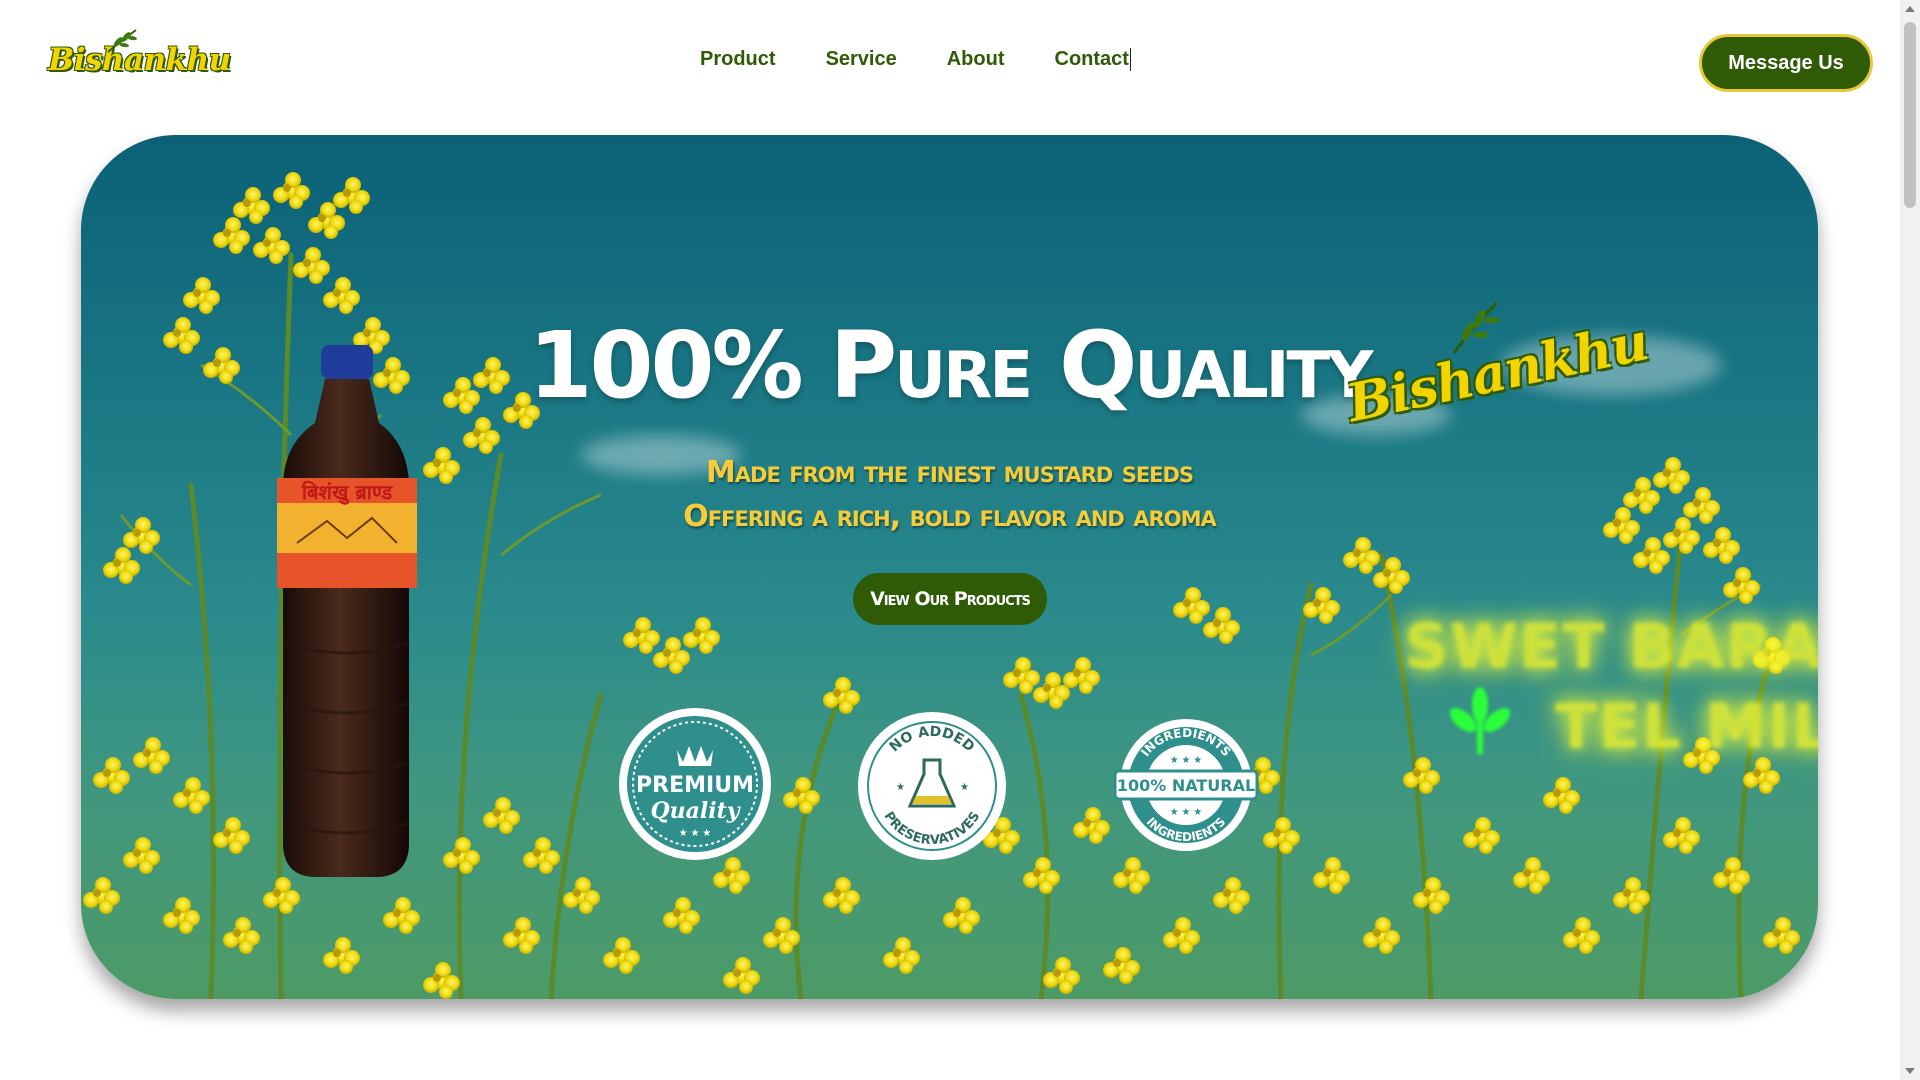 The image size is (1920, 1080). I want to click on neon-sign-line2: TEL MIL, so click(1686, 726).